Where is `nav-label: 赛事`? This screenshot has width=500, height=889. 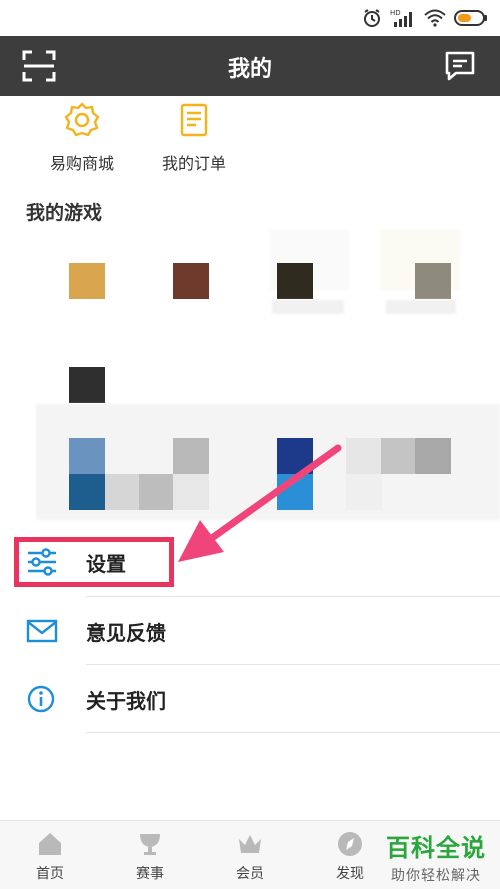
nav-label: 赛事 is located at coordinates (150, 874).